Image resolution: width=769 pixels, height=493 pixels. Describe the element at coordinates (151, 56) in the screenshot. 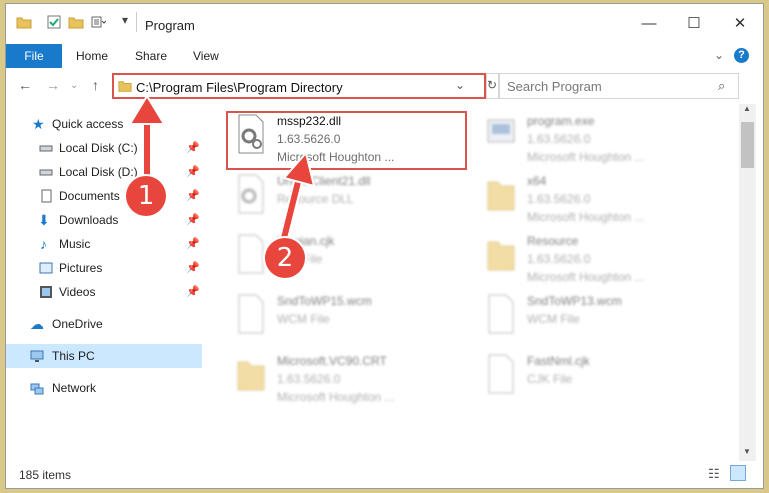

I see `tab-share: Share` at that location.